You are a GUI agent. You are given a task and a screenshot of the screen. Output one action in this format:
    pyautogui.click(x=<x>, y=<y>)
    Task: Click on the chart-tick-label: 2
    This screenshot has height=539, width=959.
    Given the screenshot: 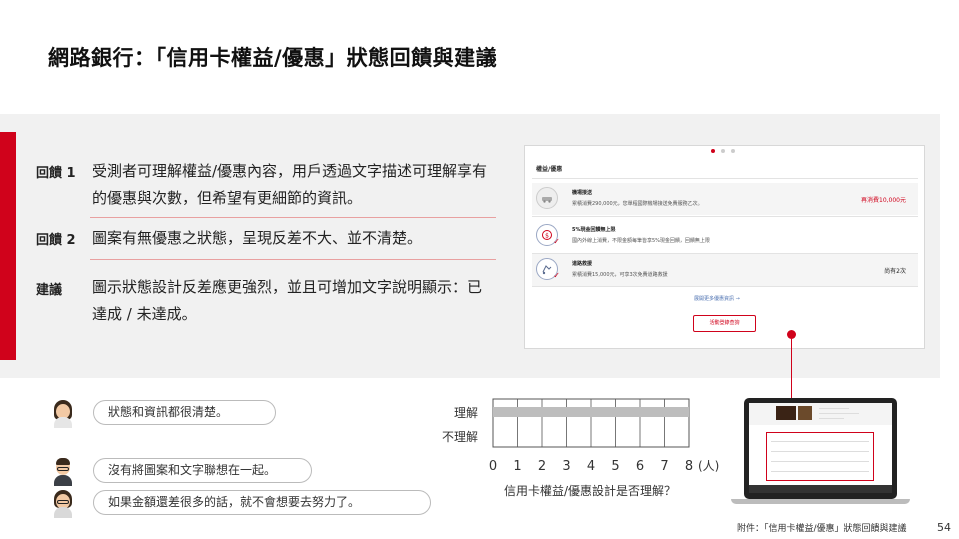 What is the action you would take?
    pyautogui.click(x=542, y=466)
    